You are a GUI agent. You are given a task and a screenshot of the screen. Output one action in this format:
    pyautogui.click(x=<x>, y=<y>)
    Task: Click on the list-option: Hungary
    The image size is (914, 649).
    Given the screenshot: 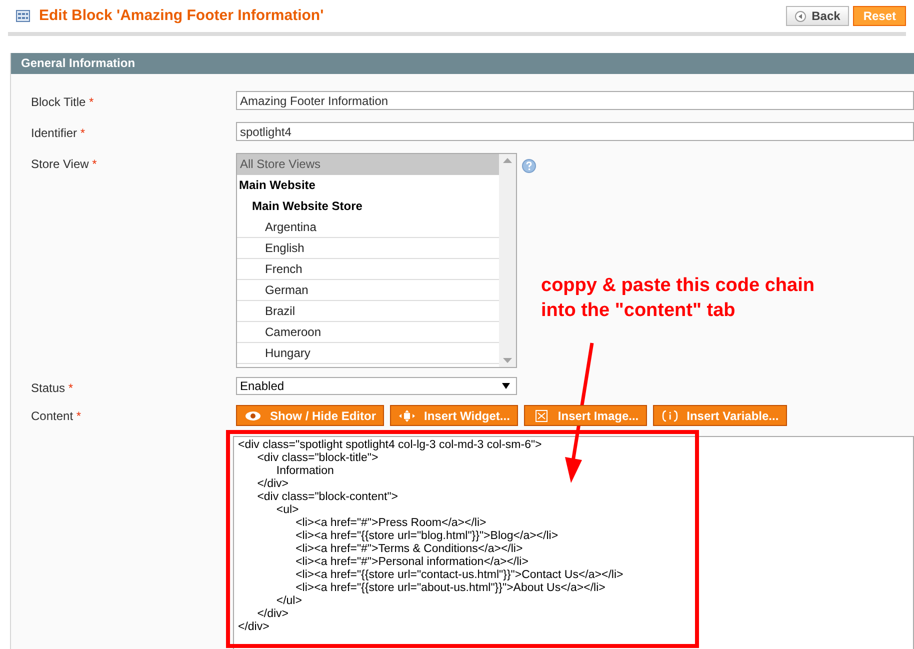 What is the action you would take?
    pyautogui.click(x=368, y=353)
    